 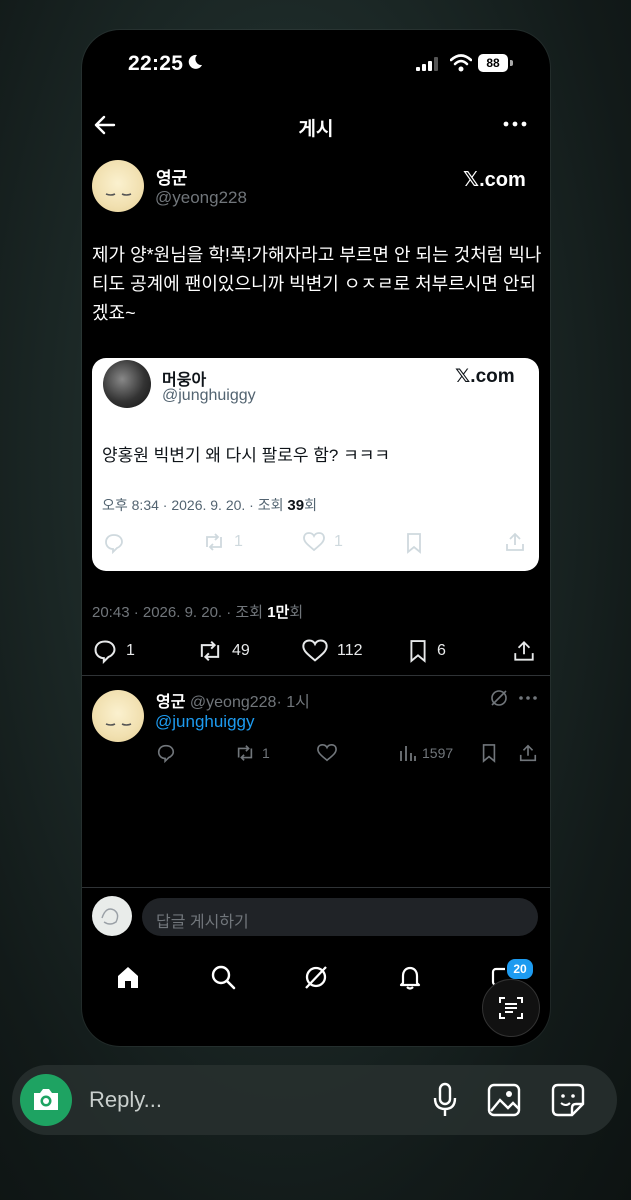 What do you see at coordinates (130, 650) in the screenshot?
I see `reply-count: 1` at bounding box center [130, 650].